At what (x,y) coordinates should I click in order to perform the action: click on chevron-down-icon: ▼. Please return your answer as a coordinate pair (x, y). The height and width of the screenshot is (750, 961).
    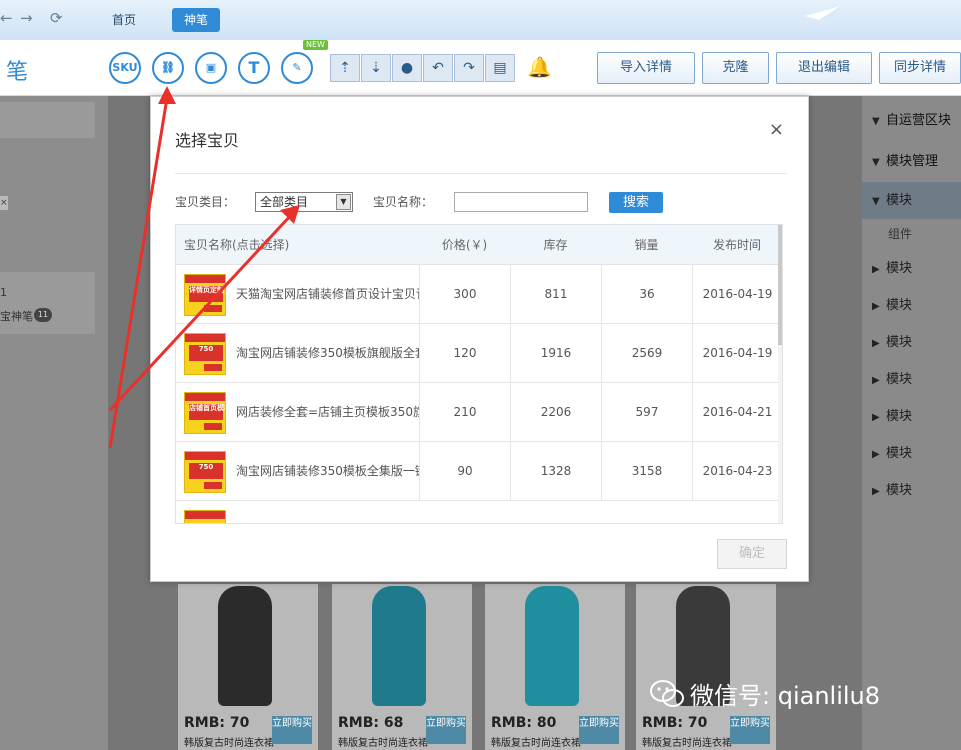
    Looking at the image, I should click on (343, 202).